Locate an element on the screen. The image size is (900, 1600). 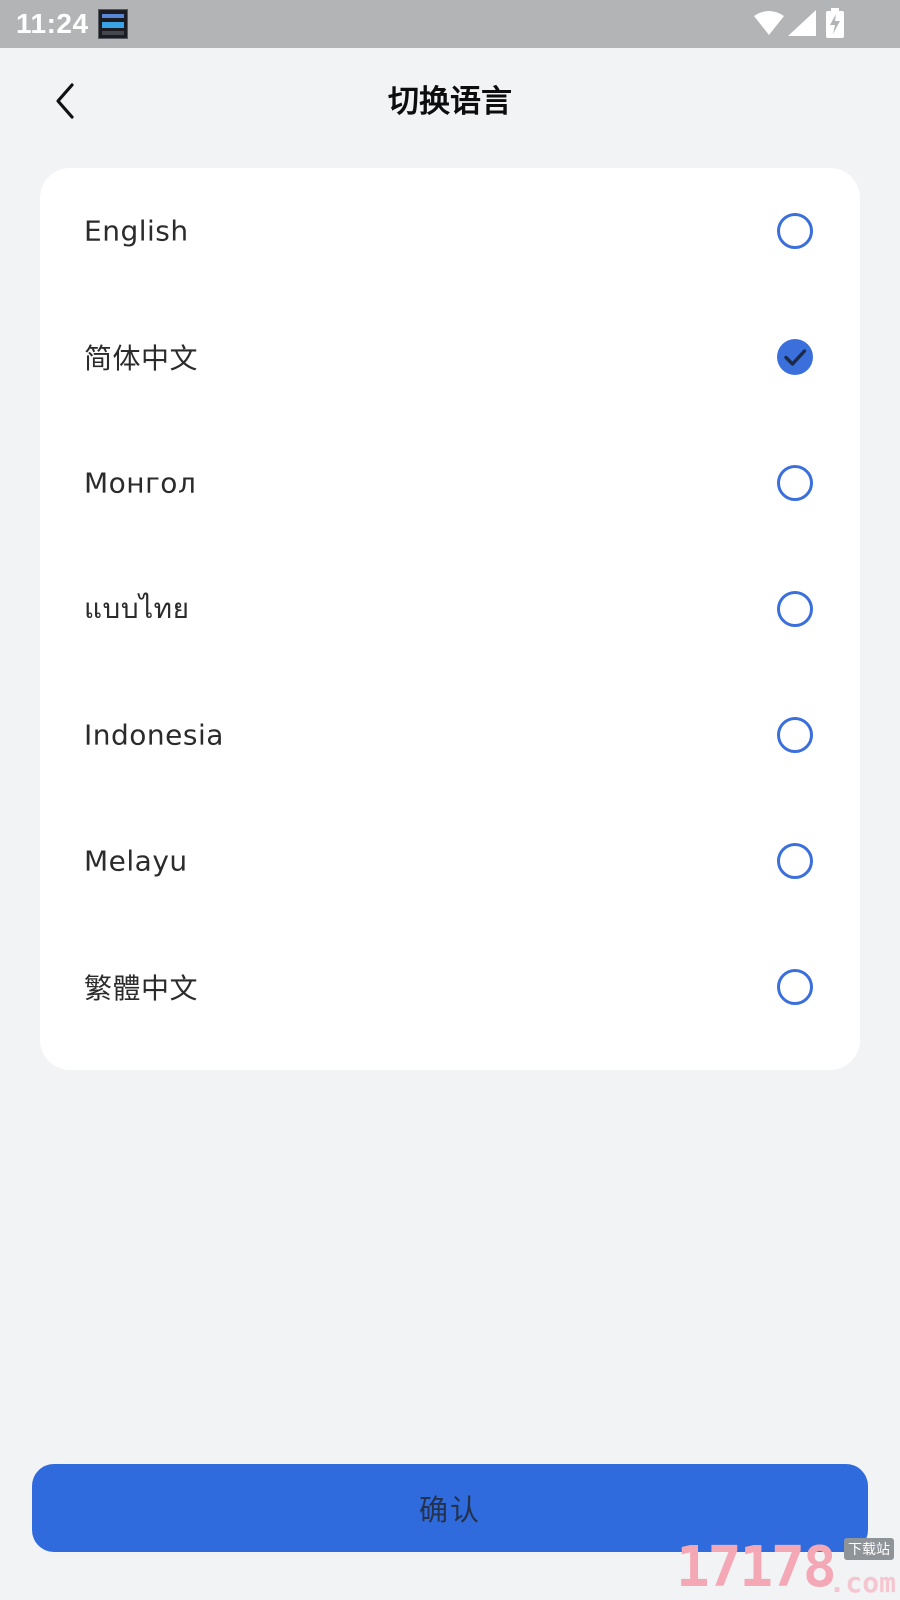
checkmark-icon is located at coordinates (795, 357).